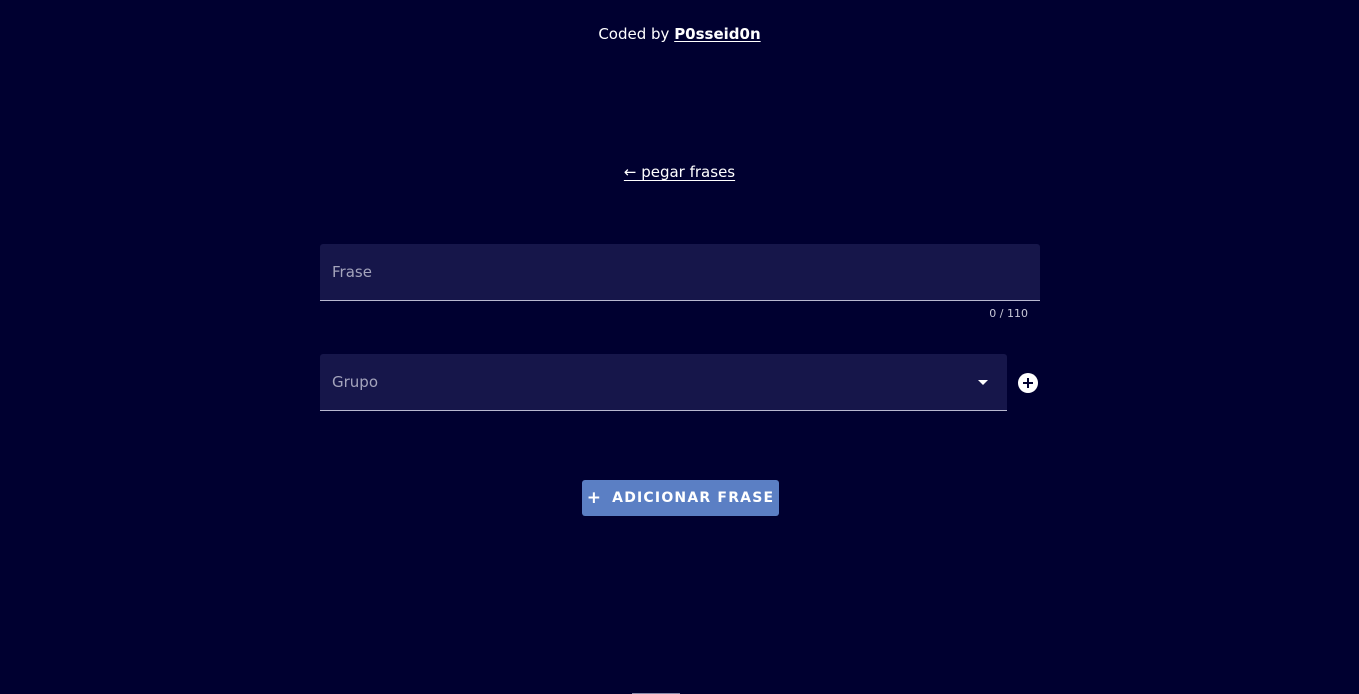 This screenshot has width=1359, height=694. What do you see at coordinates (1008, 313) in the screenshot?
I see `frase-char-counter: 0 / 110` at bounding box center [1008, 313].